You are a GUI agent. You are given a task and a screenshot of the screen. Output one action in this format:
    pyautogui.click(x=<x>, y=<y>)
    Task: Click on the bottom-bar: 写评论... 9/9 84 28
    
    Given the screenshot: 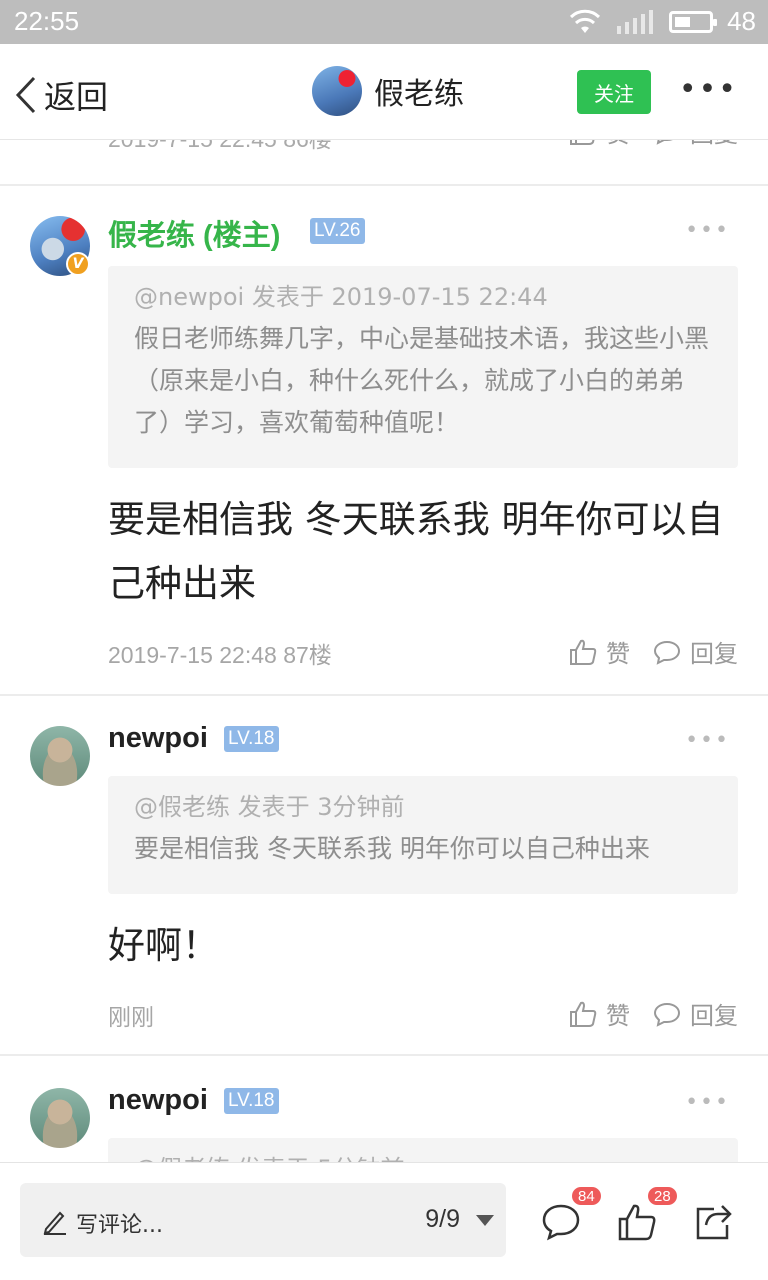 What is the action you would take?
    pyautogui.click(x=384, y=1221)
    